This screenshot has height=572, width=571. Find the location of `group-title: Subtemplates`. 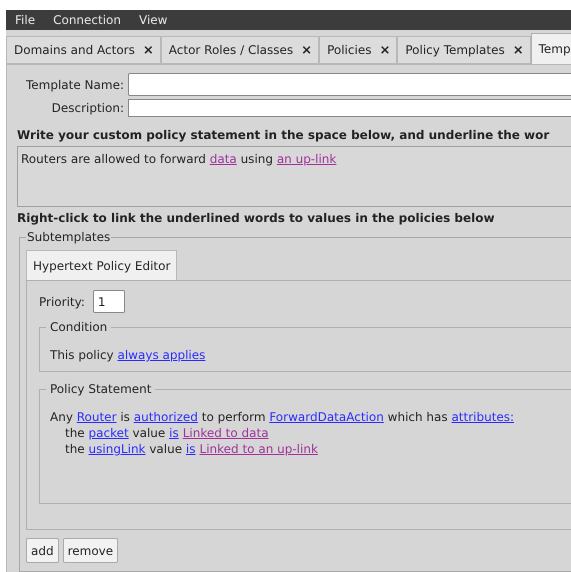

group-title: Subtemplates is located at coordinates (69, 237).